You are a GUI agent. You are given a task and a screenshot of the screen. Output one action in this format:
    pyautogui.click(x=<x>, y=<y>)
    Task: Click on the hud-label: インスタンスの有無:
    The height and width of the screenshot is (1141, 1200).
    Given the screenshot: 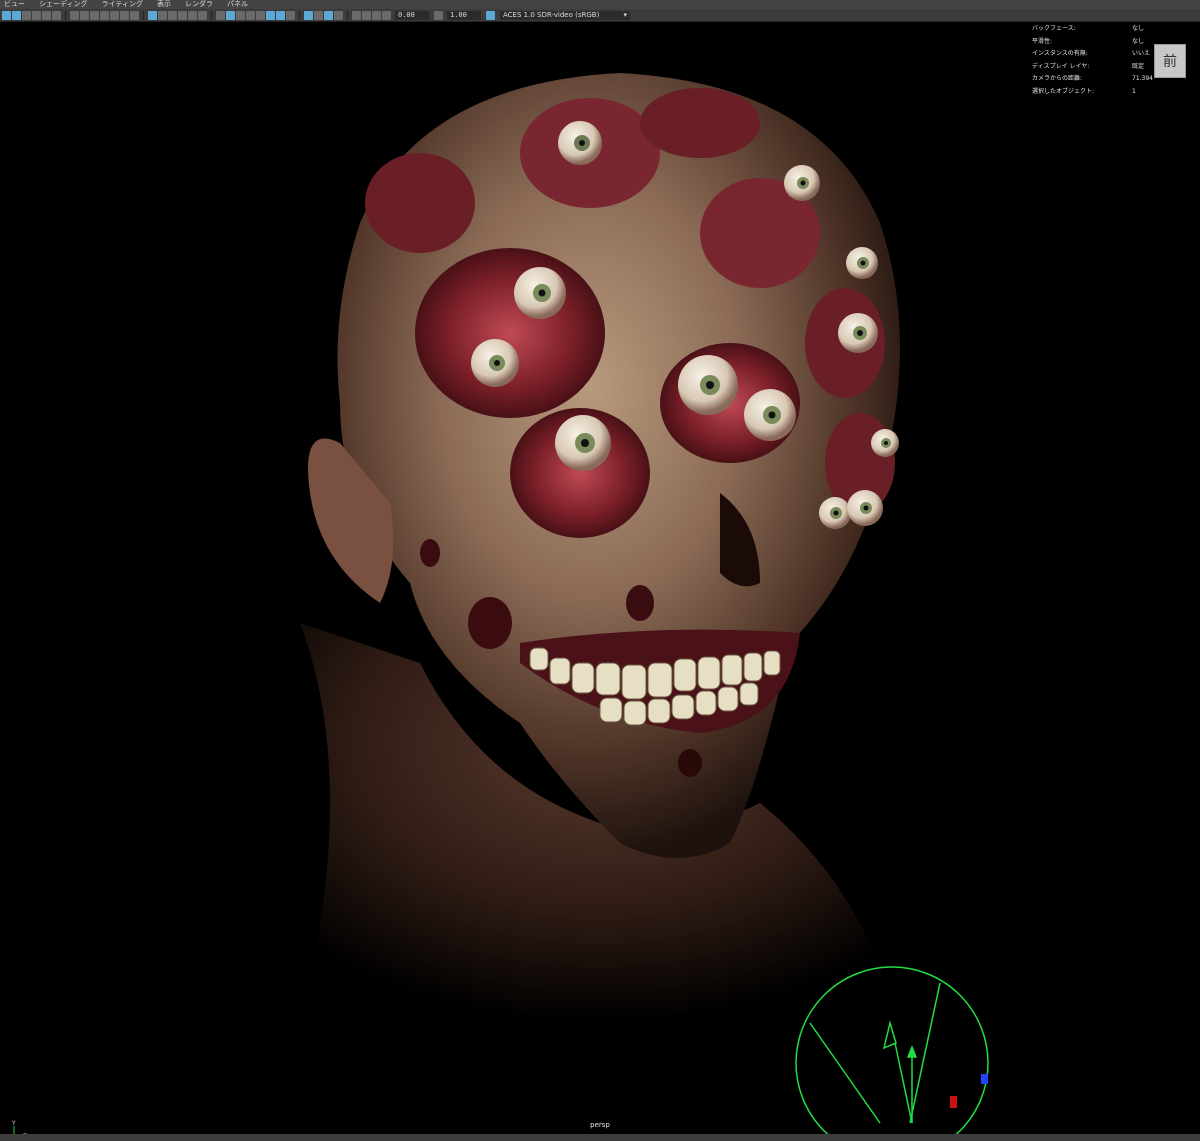 What is the action you would take?
    pyautogui.click(x=1060, y=53)
    